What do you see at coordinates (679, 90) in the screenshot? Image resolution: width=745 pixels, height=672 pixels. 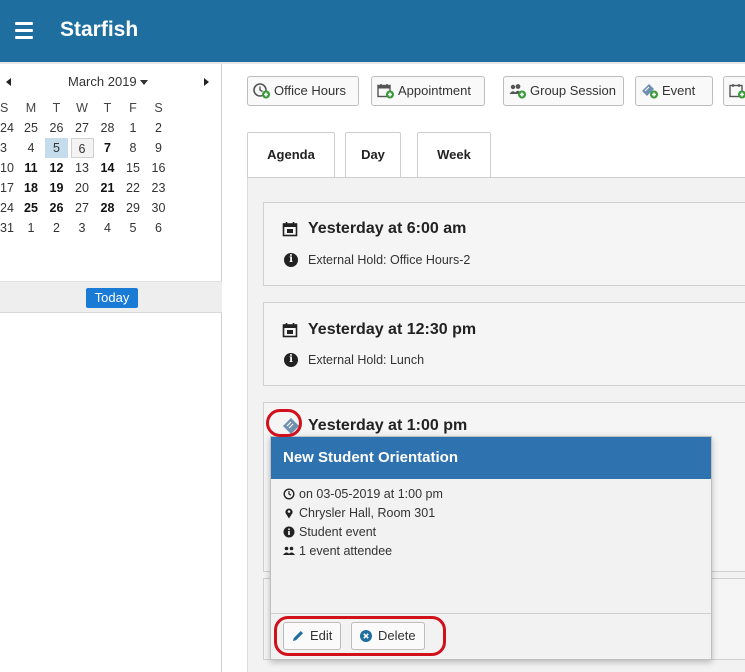 I see `event-label: Event` at bounding box center [679, 90].